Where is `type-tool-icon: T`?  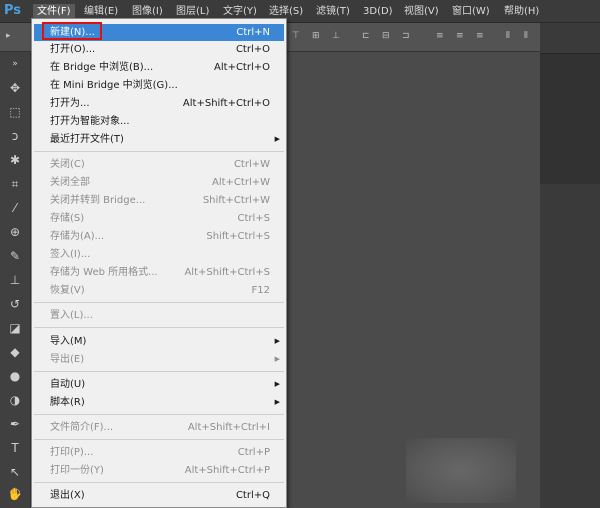
type-tool-icon: T is located at coordinates (15, 448).